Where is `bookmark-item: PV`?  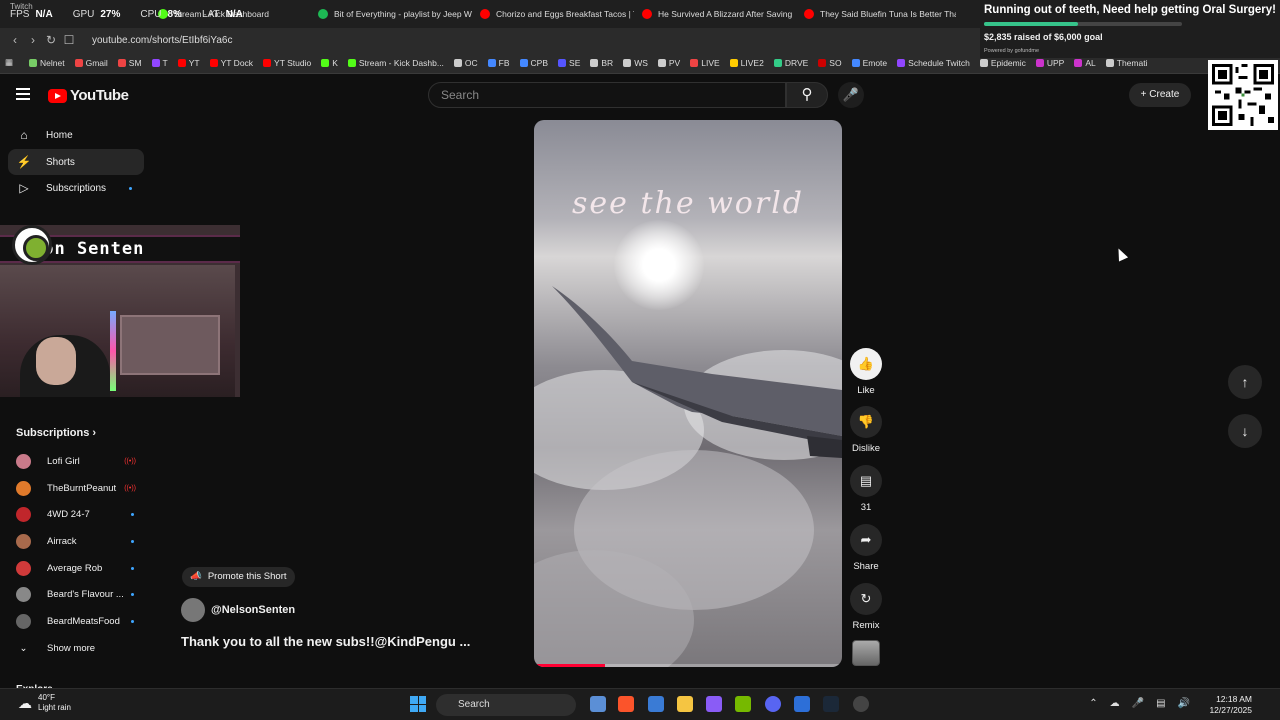 bookmark-item: PV is located at coordinates (669, 63).